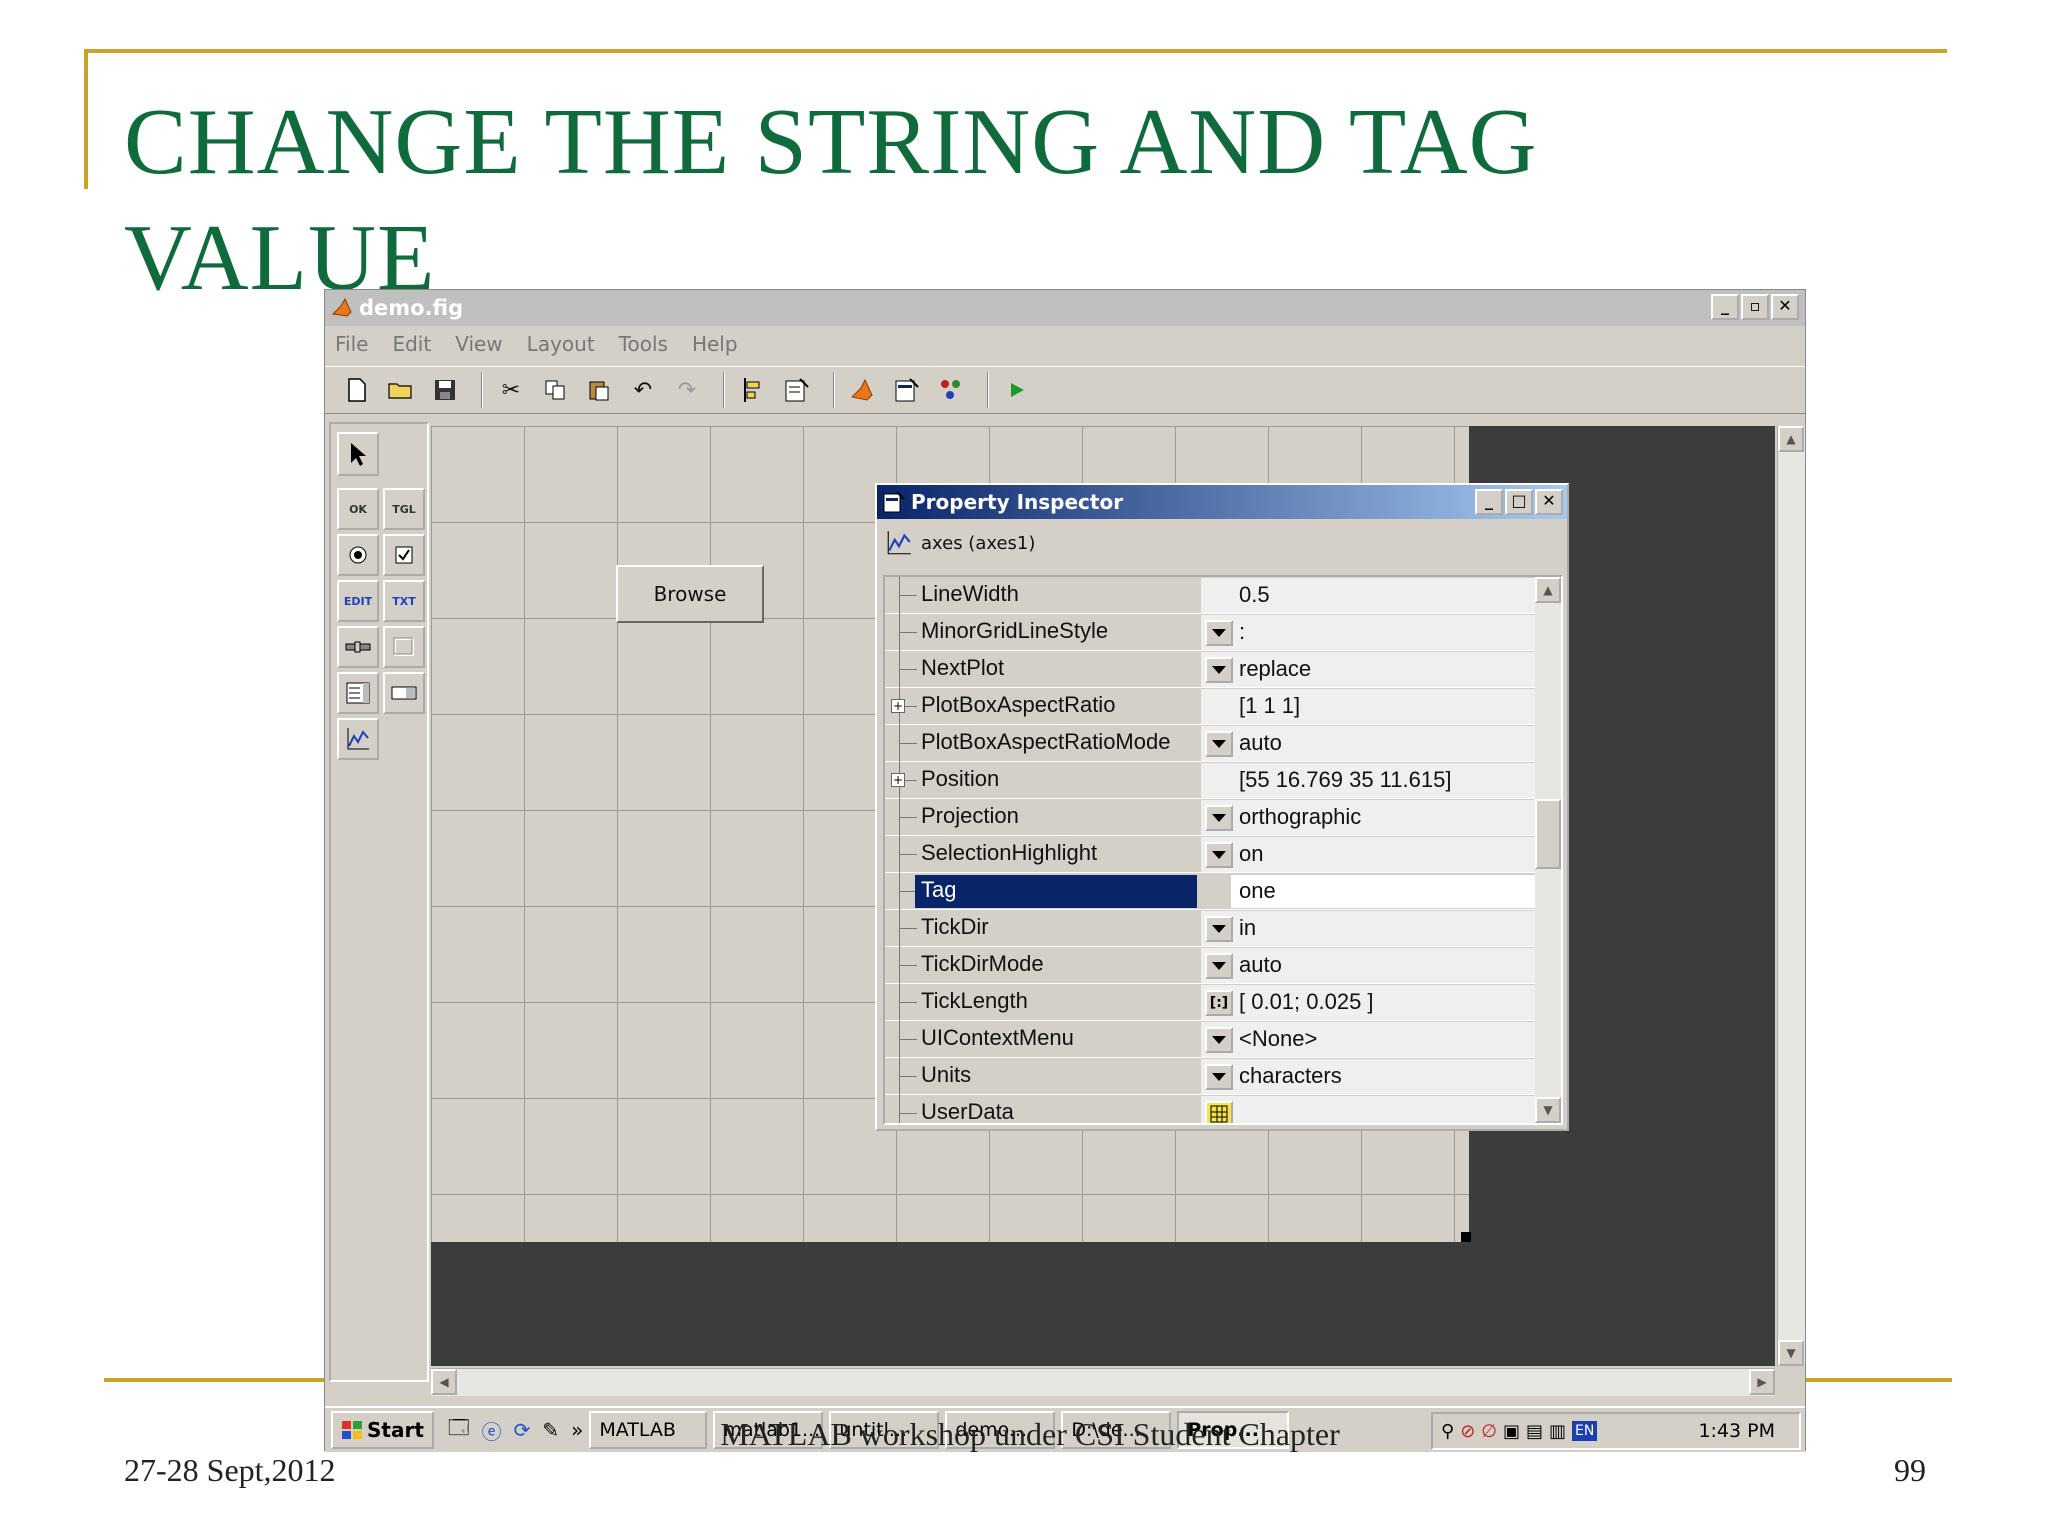 This screenshot has height=1536, width=2048. I want to click on property-row: NextPlot replace, so click(1212, 669).